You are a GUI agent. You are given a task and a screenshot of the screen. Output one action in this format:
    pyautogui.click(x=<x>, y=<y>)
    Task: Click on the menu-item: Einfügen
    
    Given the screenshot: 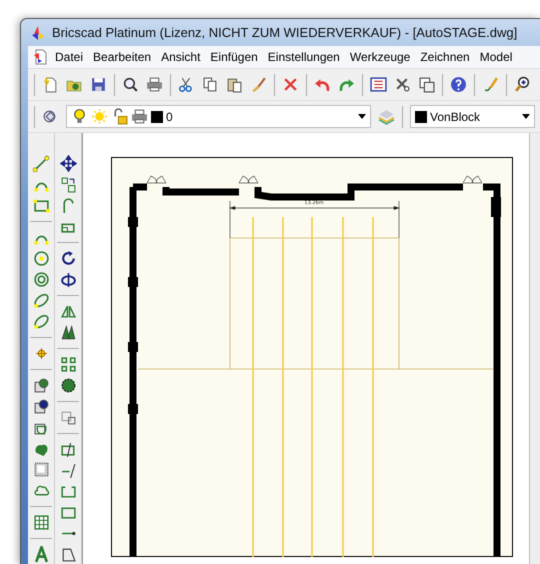 What is the action you would take?
    pyautogui.click(x=234, y=57)
    